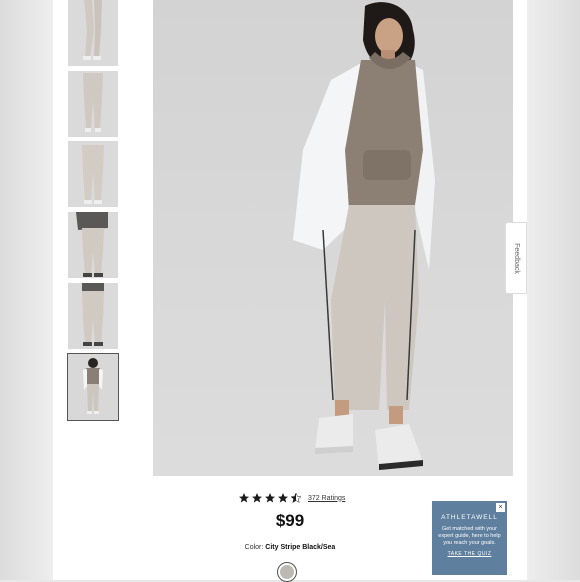 This screenshot has height=582, width=580. I want to click on take-quiz-link: TAKE THE QUIZ, so click(469, 554).